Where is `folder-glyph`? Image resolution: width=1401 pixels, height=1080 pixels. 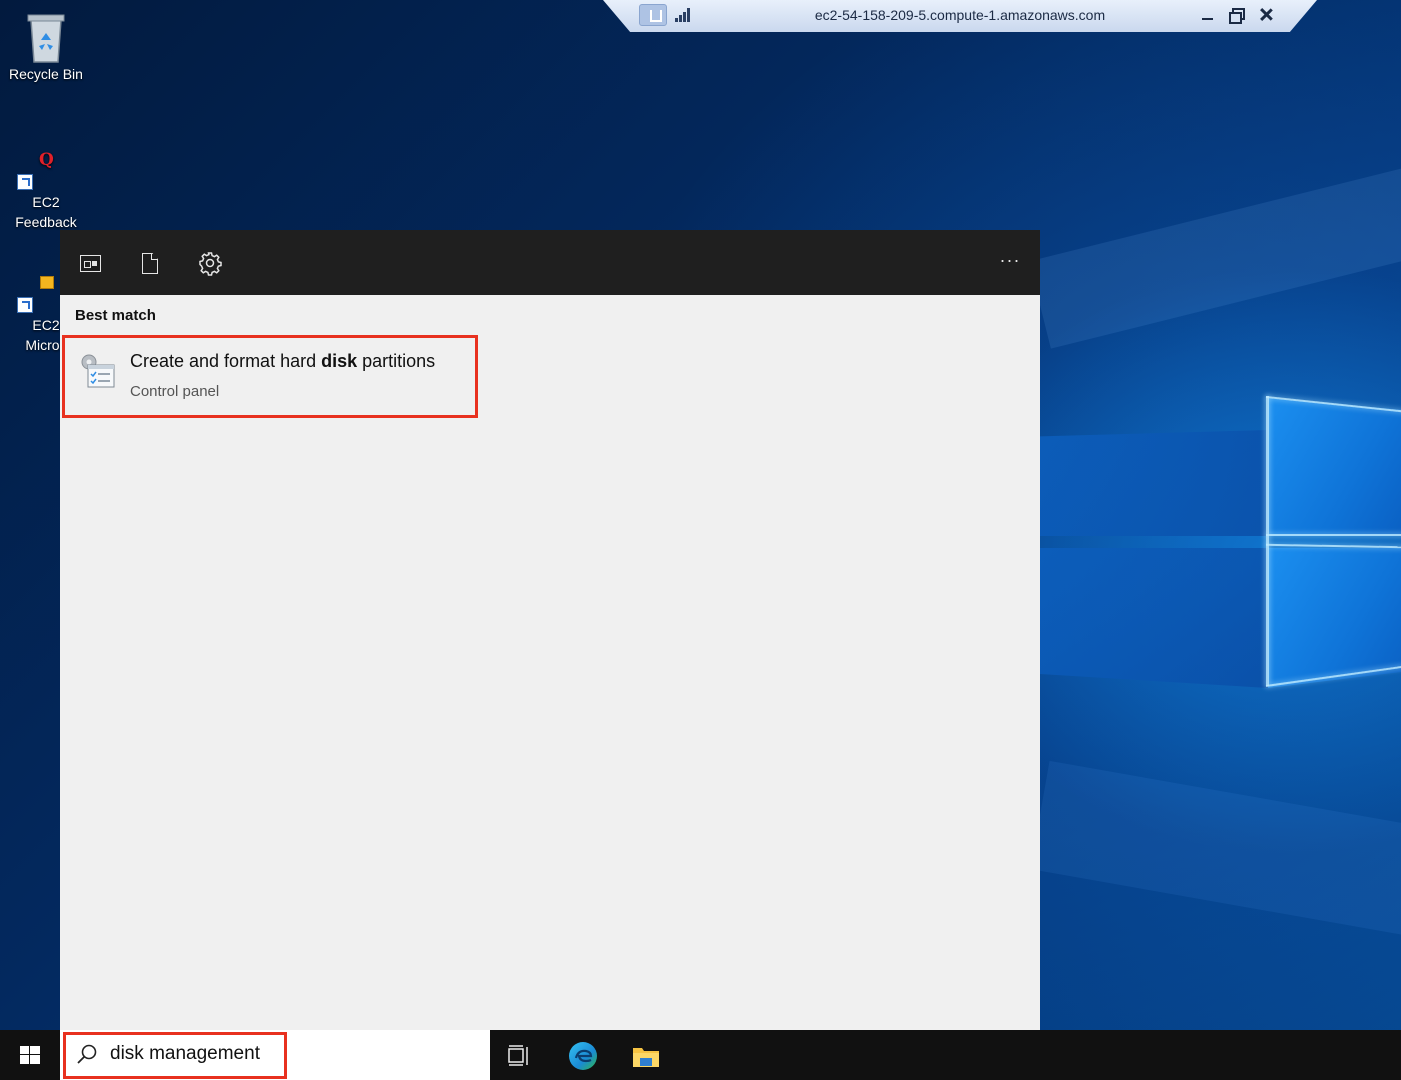
folder-glyph is located at coordinates (646, 1057).